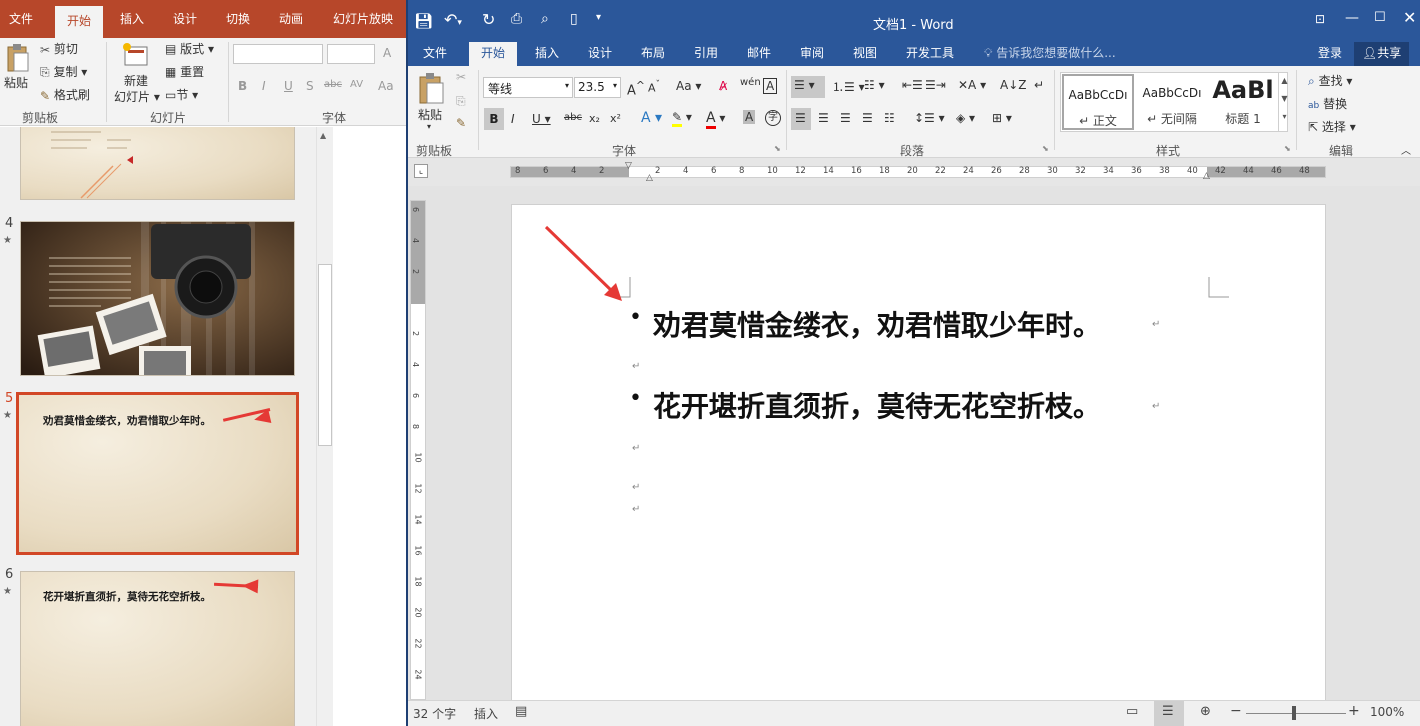 This screenshot has width=1420, height=726. What do you see at coordinates (1387, 712) in the screenshot?
I see `zoom-level: 100%` at bounding box center [1387, 712].